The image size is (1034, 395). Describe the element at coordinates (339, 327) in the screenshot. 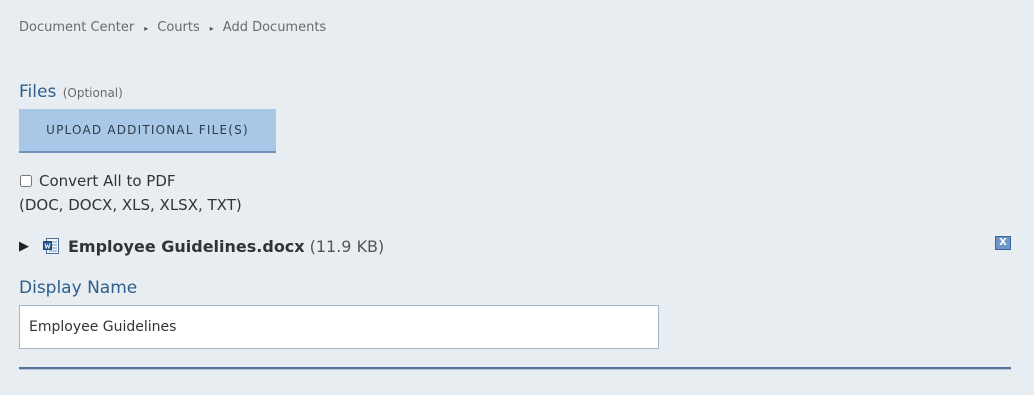

I see `display-name-input` at that location.